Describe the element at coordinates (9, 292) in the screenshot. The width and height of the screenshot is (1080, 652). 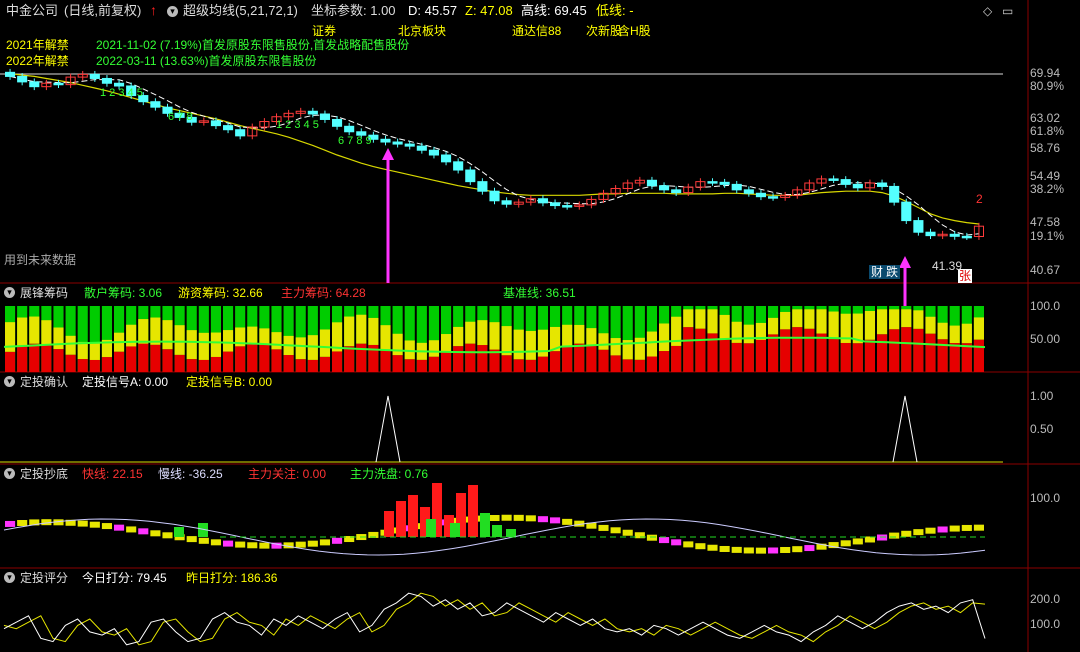
I see `chip-collapse-icon: ▾` at that location.